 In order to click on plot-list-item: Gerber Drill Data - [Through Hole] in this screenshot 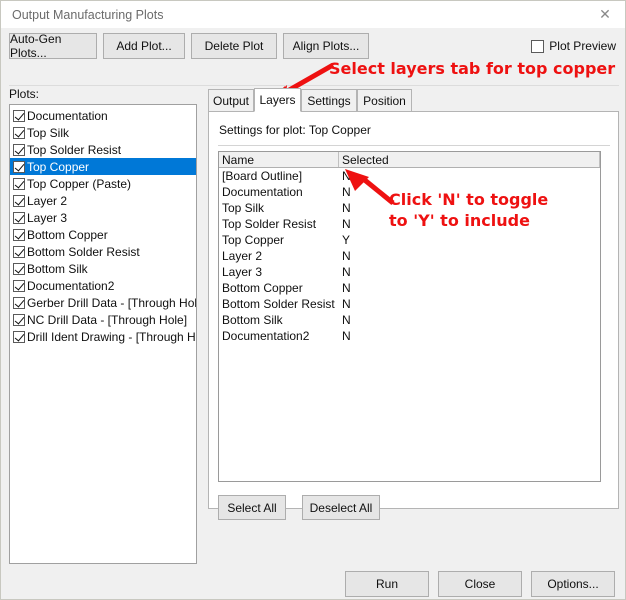, I will do `click(103, 302)`.